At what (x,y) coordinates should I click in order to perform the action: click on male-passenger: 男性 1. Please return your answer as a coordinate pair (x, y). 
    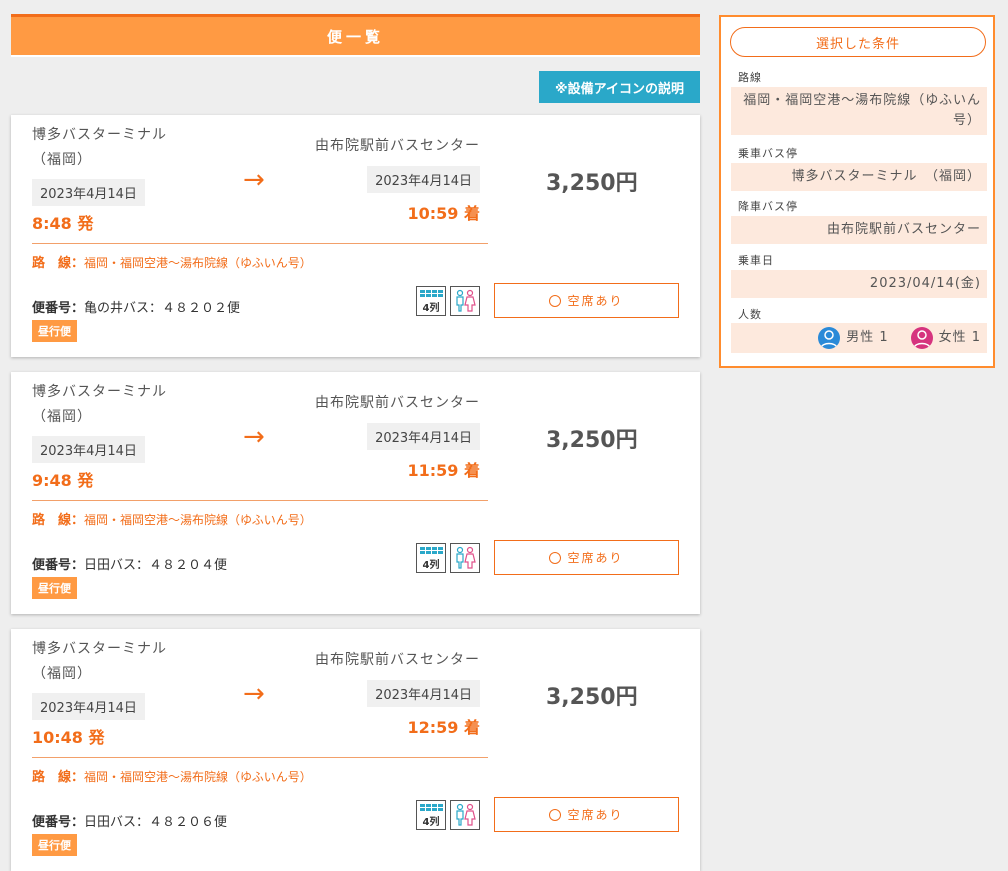
    Looking at the image, I should click on (853, 338).